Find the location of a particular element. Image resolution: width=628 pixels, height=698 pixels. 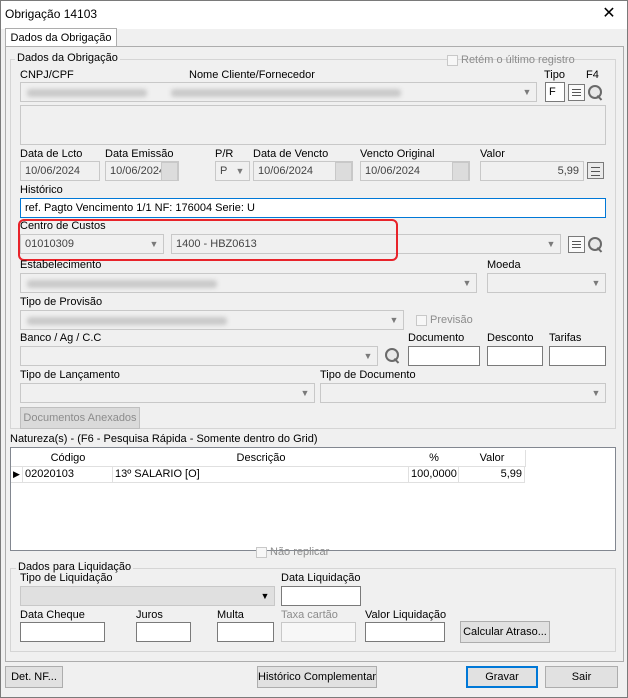

desconto-label: Desconto is located at coordinates (510, 338).